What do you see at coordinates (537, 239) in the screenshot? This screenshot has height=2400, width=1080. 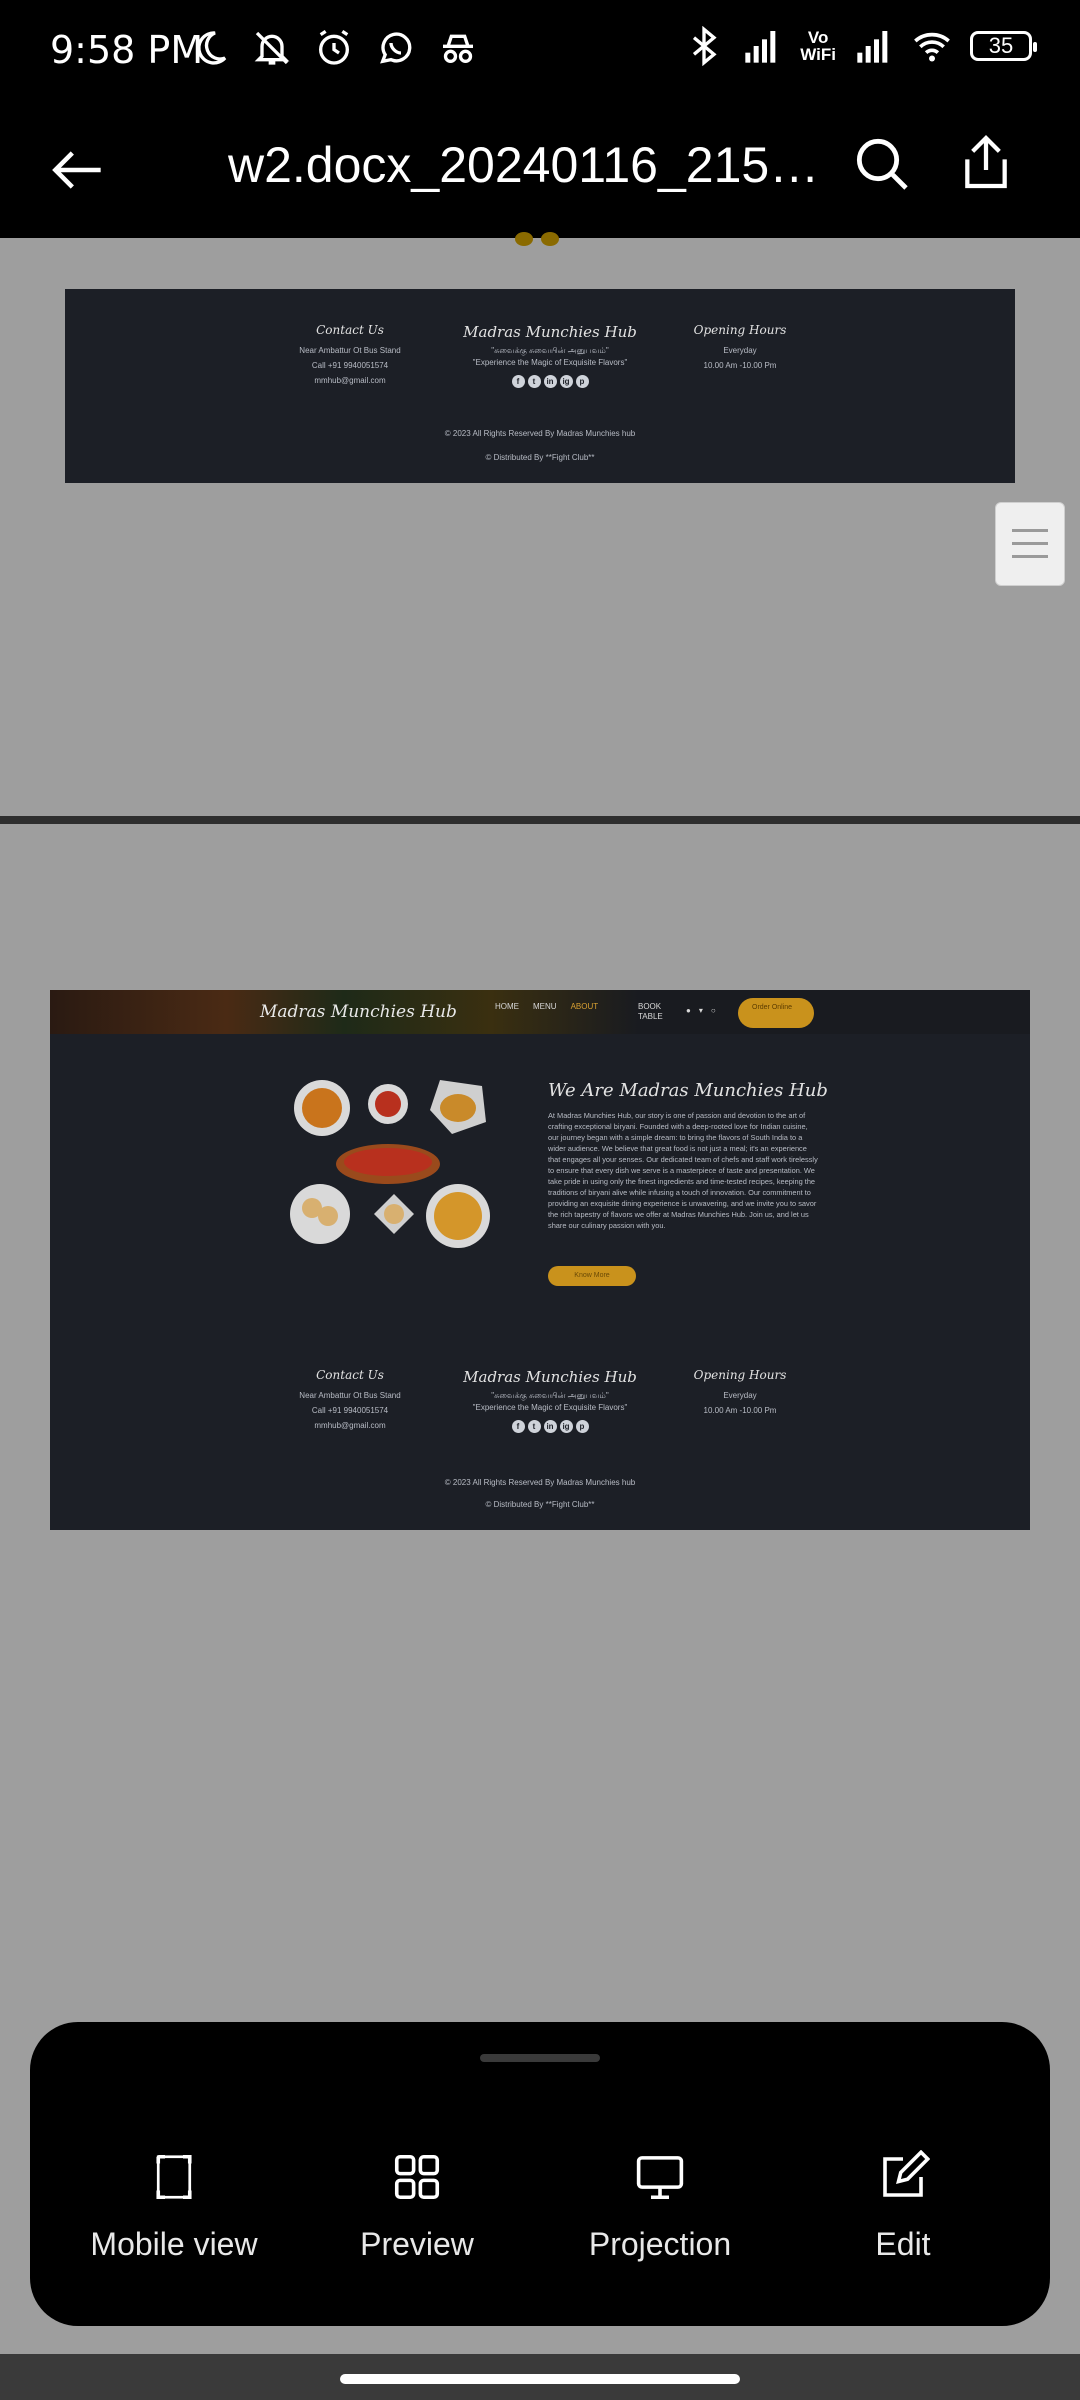 I see `page-decoration-dots` at bounding box center [537, 239].